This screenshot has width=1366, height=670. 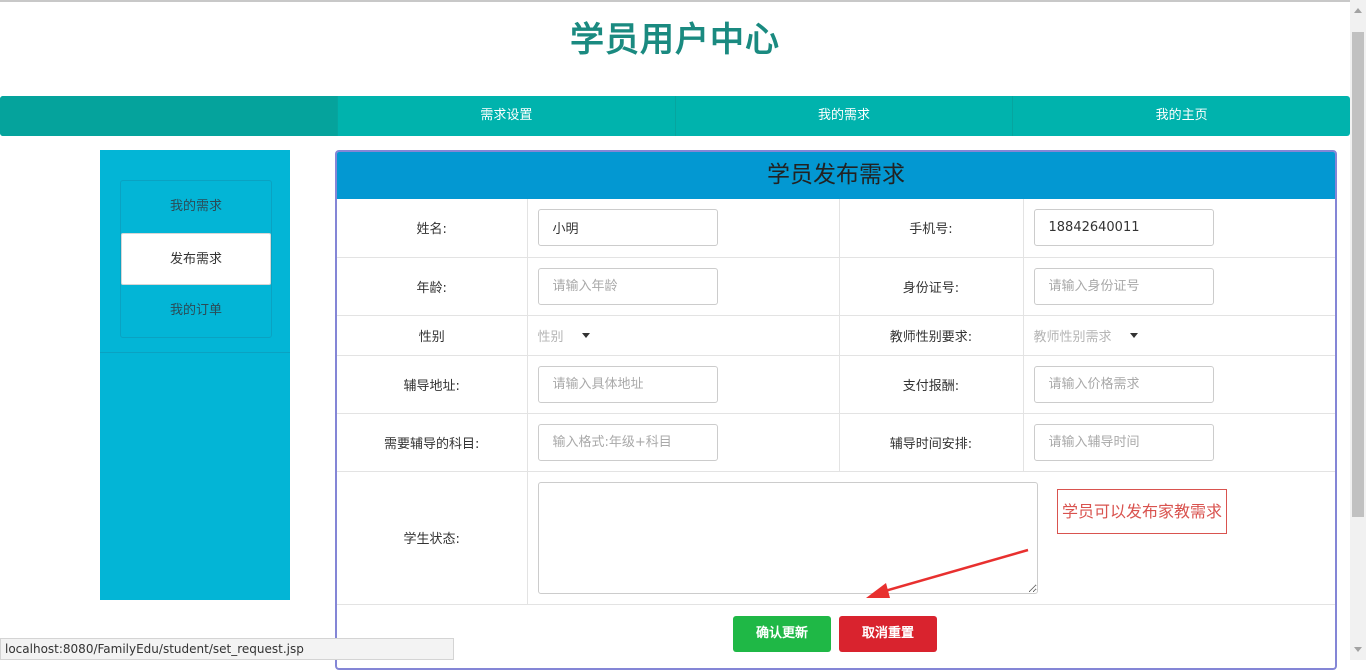 I want to click on time-label: 辅导时间安排:, so click(x=931, y=442).